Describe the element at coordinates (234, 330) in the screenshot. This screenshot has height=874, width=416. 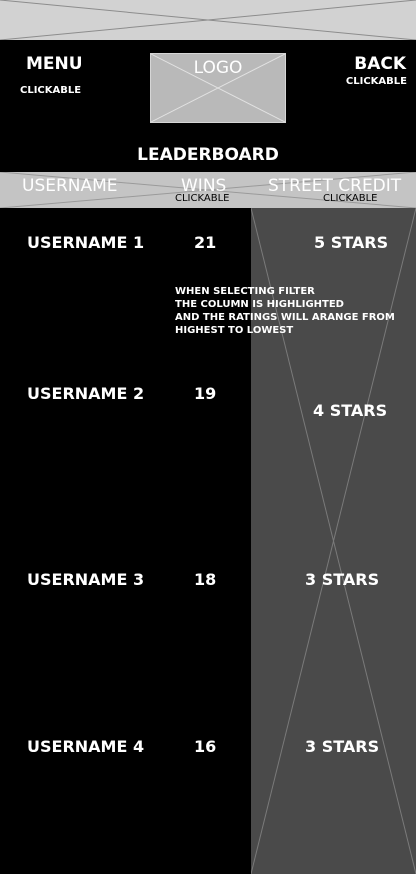
I see `filter-annotation-line: HIGHEST TO LOWEST` at that location.